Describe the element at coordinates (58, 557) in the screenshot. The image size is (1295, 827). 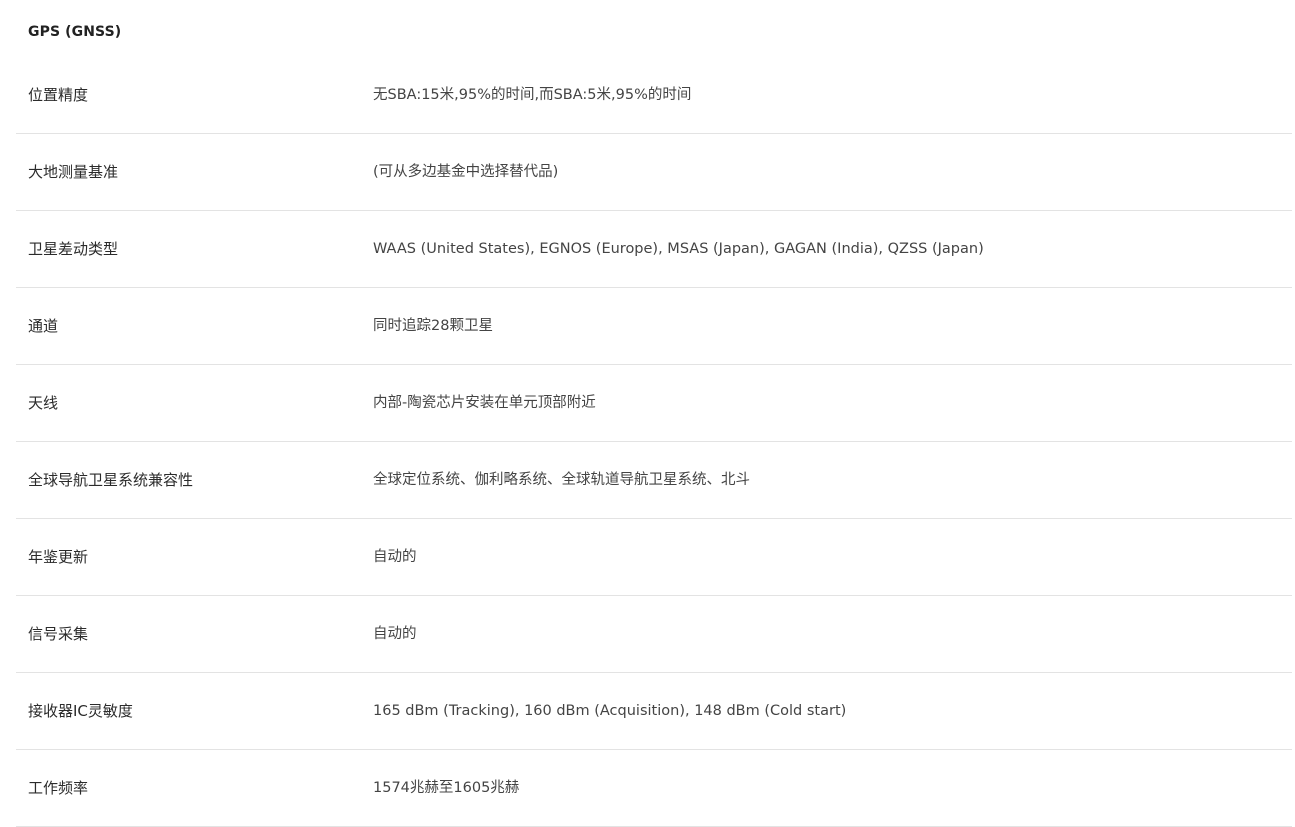
I see `spec-label: 年鉴更新` at that location.